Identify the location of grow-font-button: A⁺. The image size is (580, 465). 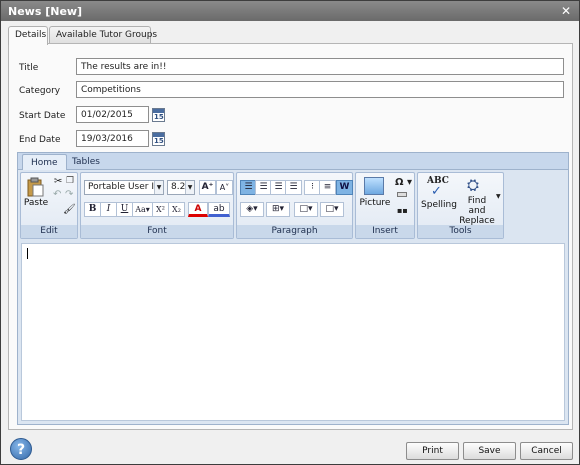
(207, 187).